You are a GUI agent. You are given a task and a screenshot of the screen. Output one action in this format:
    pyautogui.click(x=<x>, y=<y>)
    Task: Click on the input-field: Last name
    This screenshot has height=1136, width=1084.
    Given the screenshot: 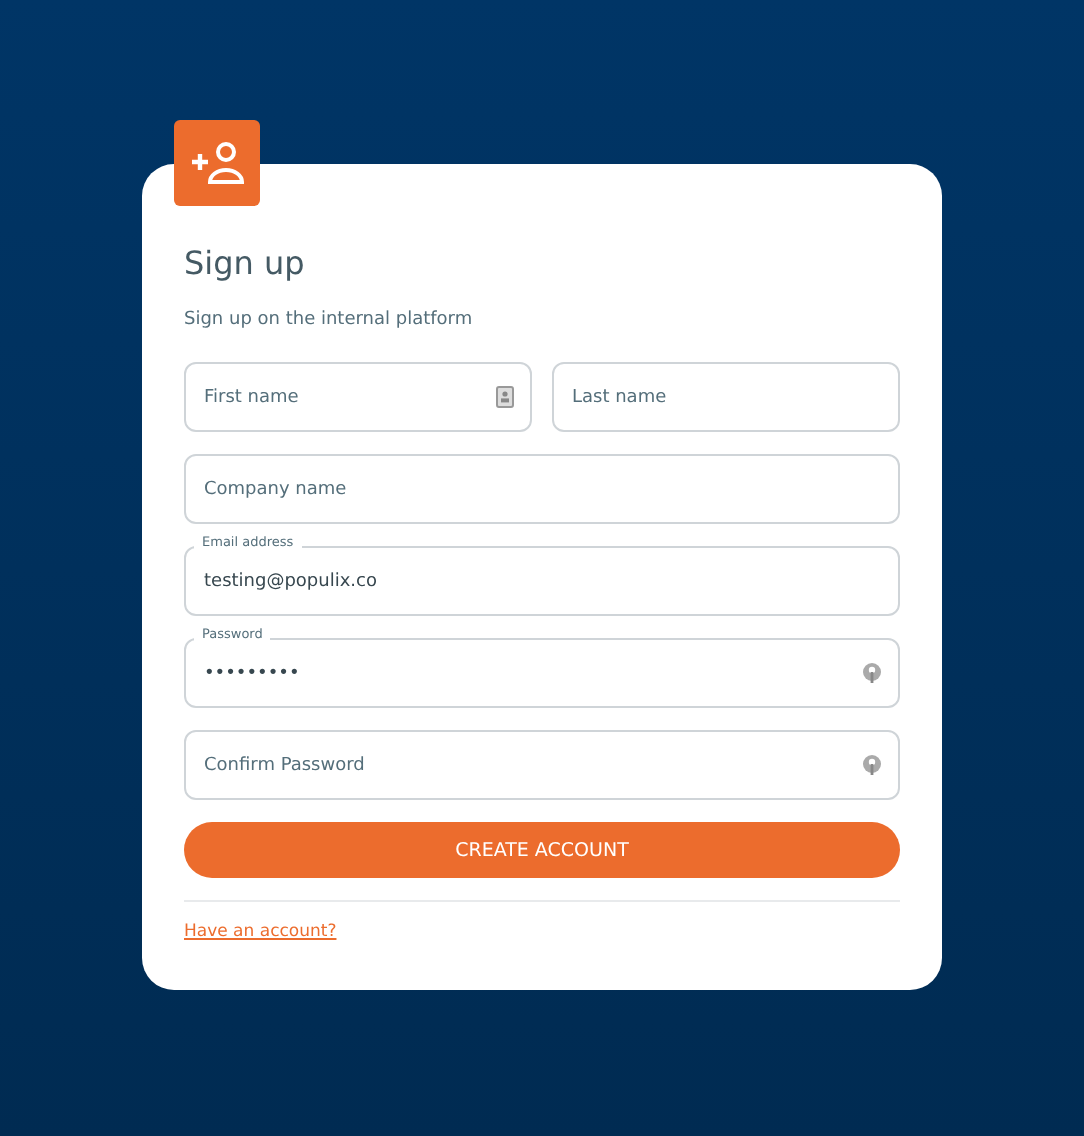 What is the action you would take?
    pyautogui.click(x=726, y=397)
    